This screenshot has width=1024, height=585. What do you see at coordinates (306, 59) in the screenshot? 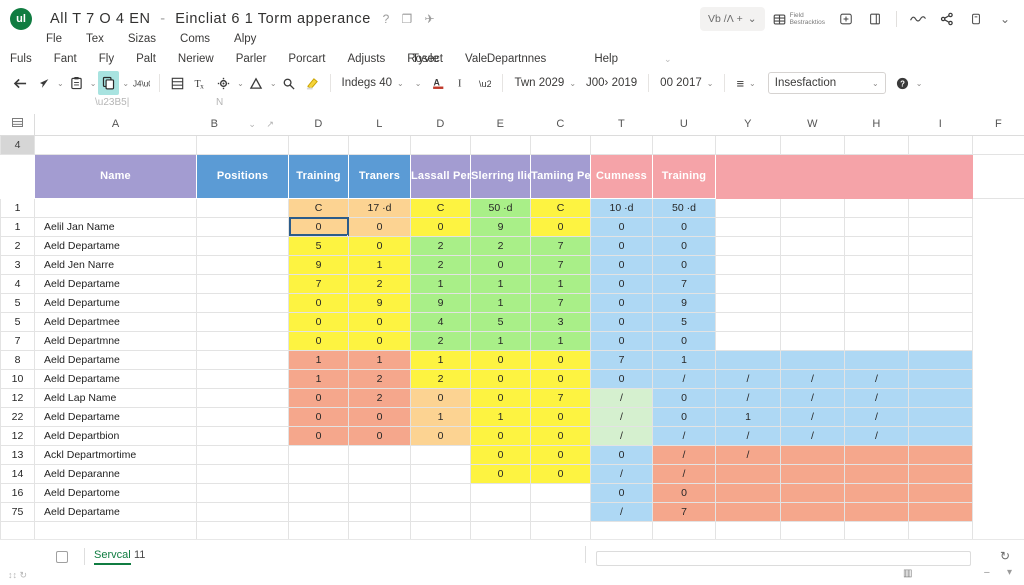
I see `menu-item-porcart: Porcart` at bounding box center [306, 59].